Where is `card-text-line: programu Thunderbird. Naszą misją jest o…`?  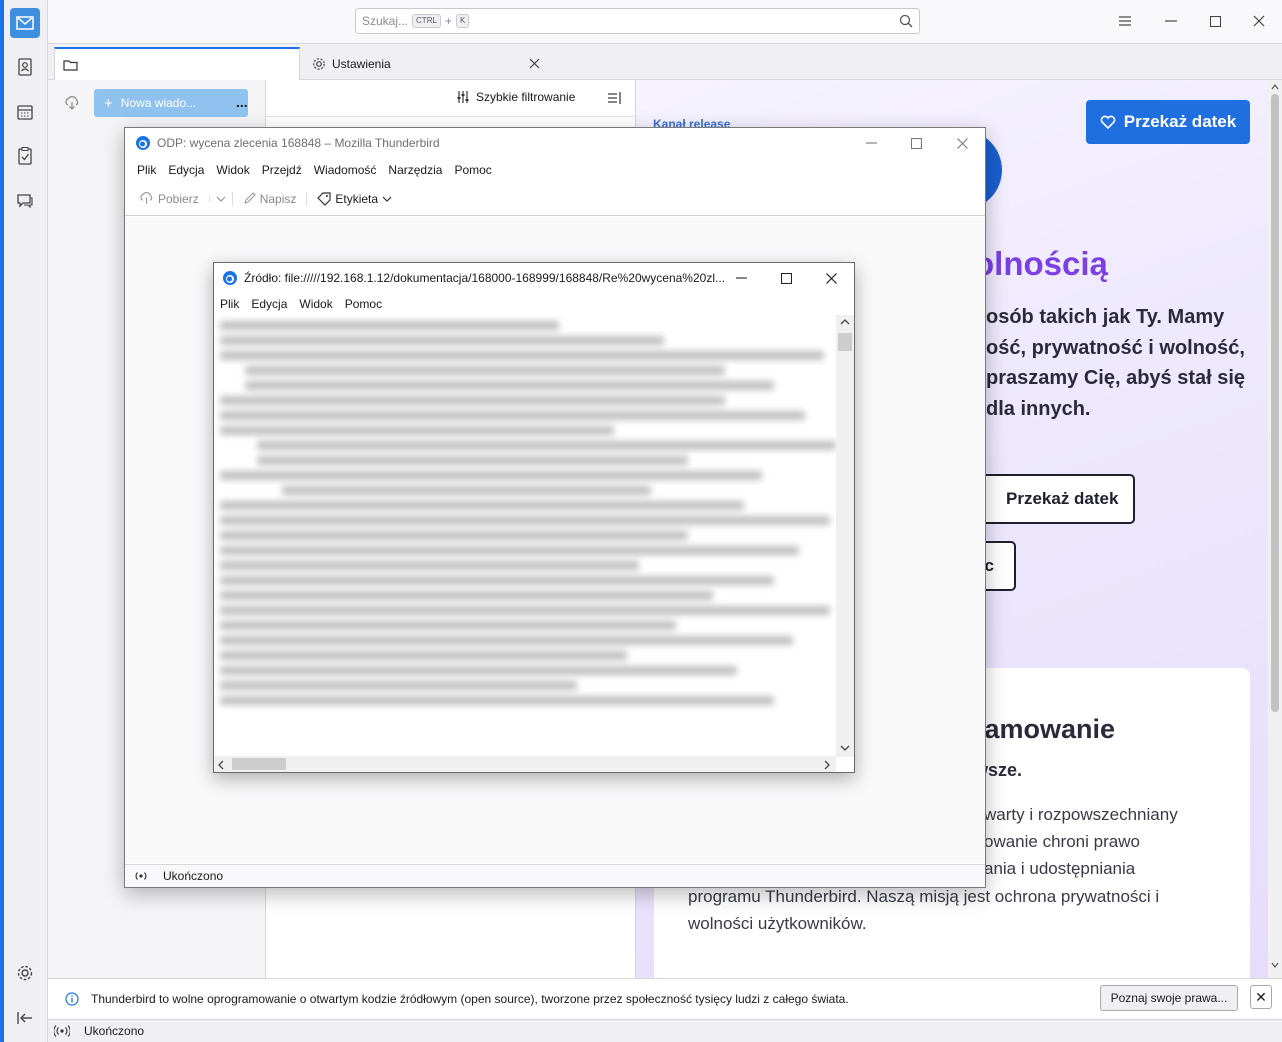 card-text-line: programu Thunderbird. Naszą misją jest o… is located at coordinates (924, 896).